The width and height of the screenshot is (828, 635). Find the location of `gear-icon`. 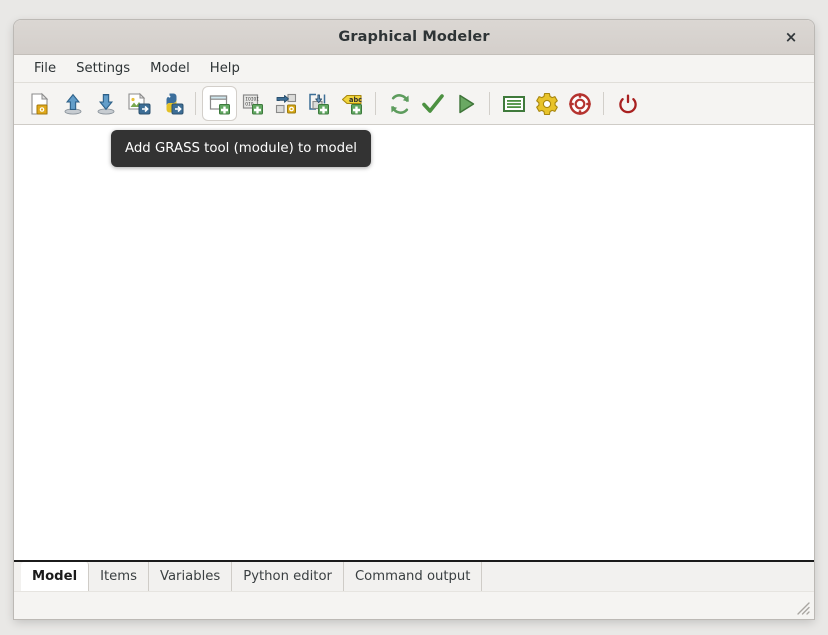

gear-icon is located at coordinates (547, 104).